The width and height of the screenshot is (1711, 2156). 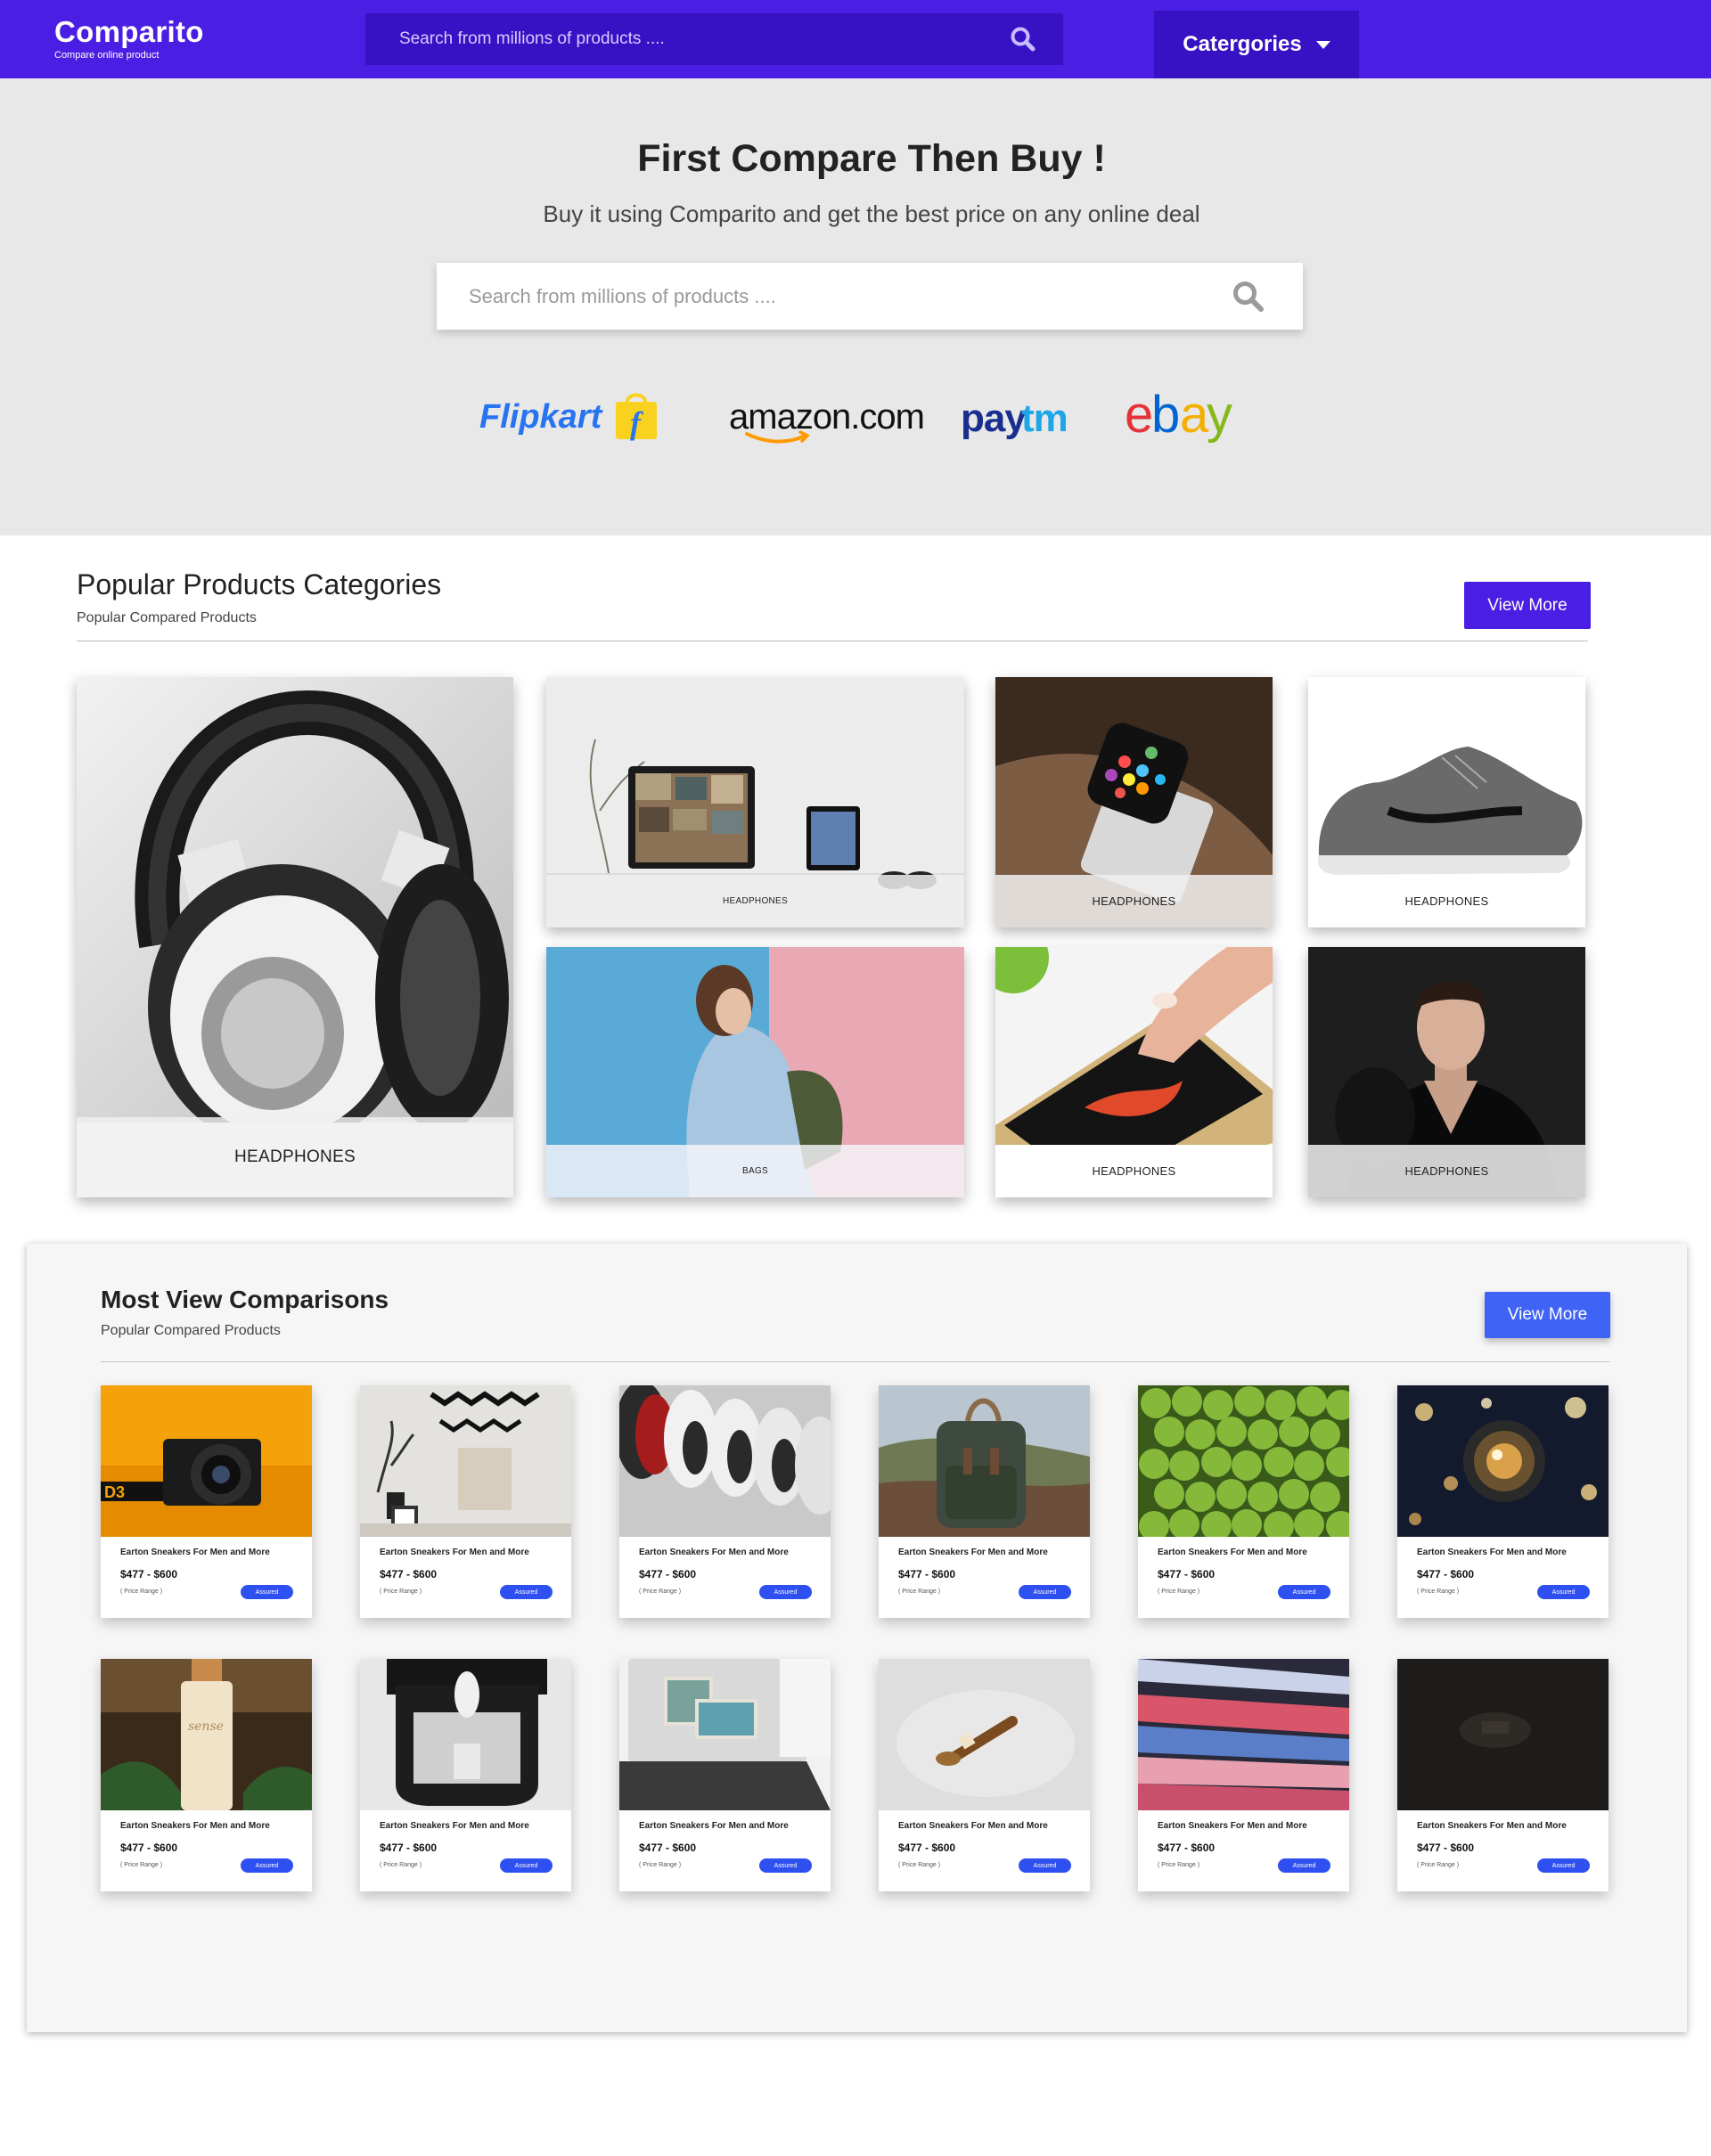 What do you see at coordinates (1527, 605) in the screenshot?
I see `popular-view-more-button: View More` at bounding box center [1527, 605].